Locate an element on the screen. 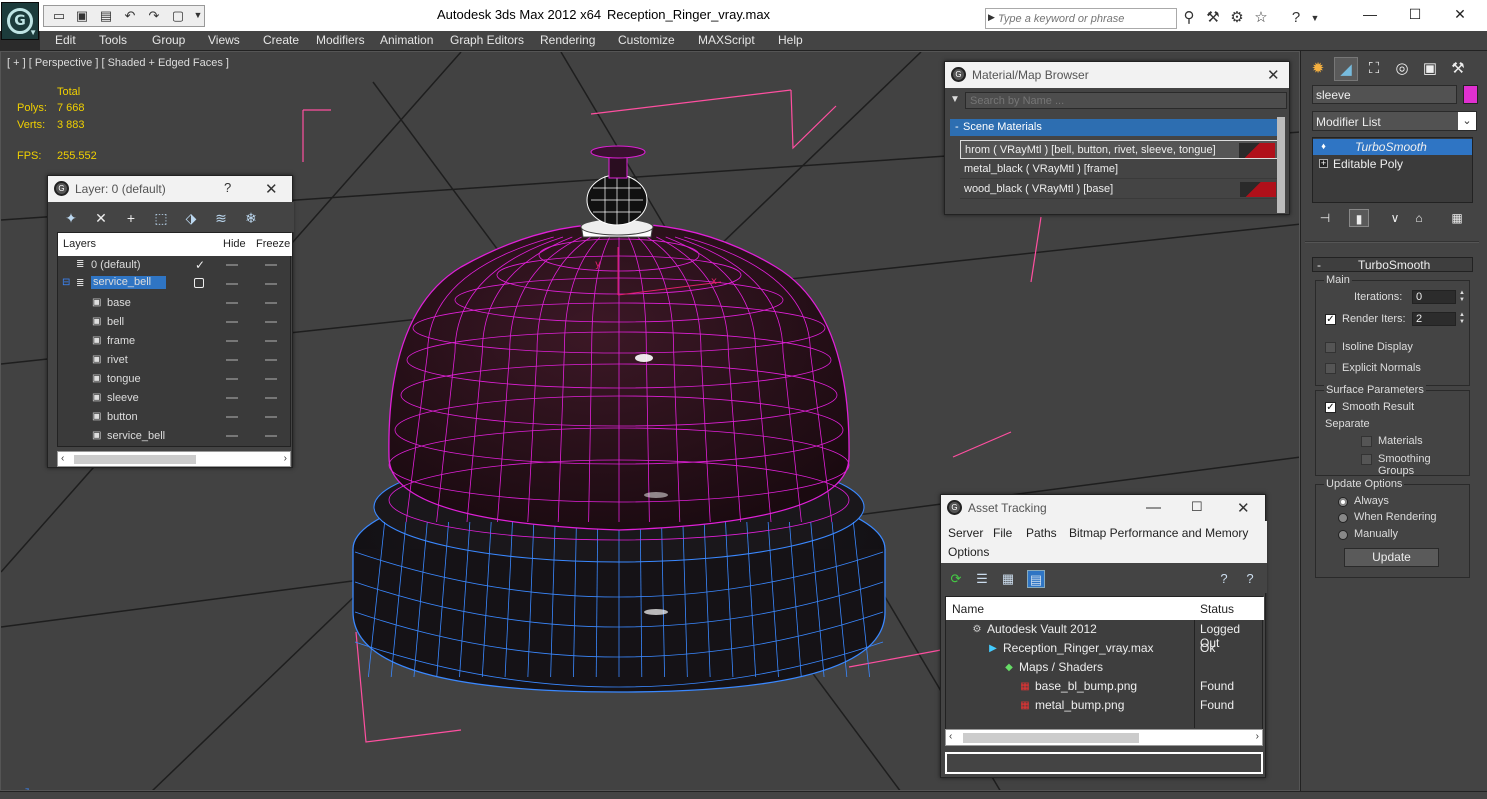 This screenshot has height=799, width=1487. hide-all-icon: ≋ is located at coordinates (221, 218).